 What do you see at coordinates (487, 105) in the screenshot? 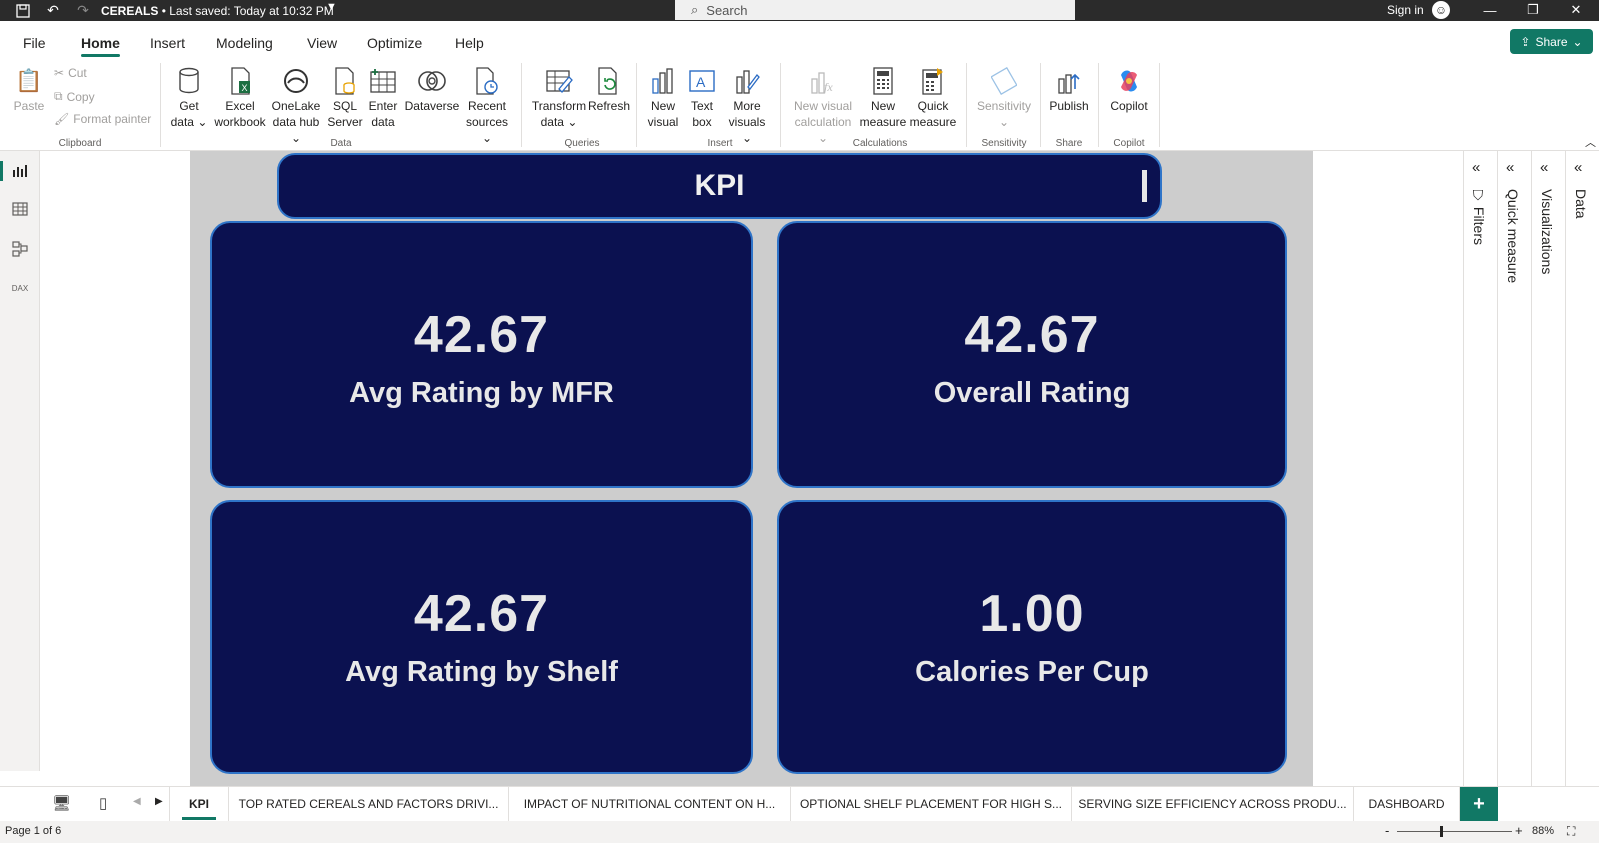
I see `recent-sources-button: Recent sources ⌄` at bounding box center [487, 105].